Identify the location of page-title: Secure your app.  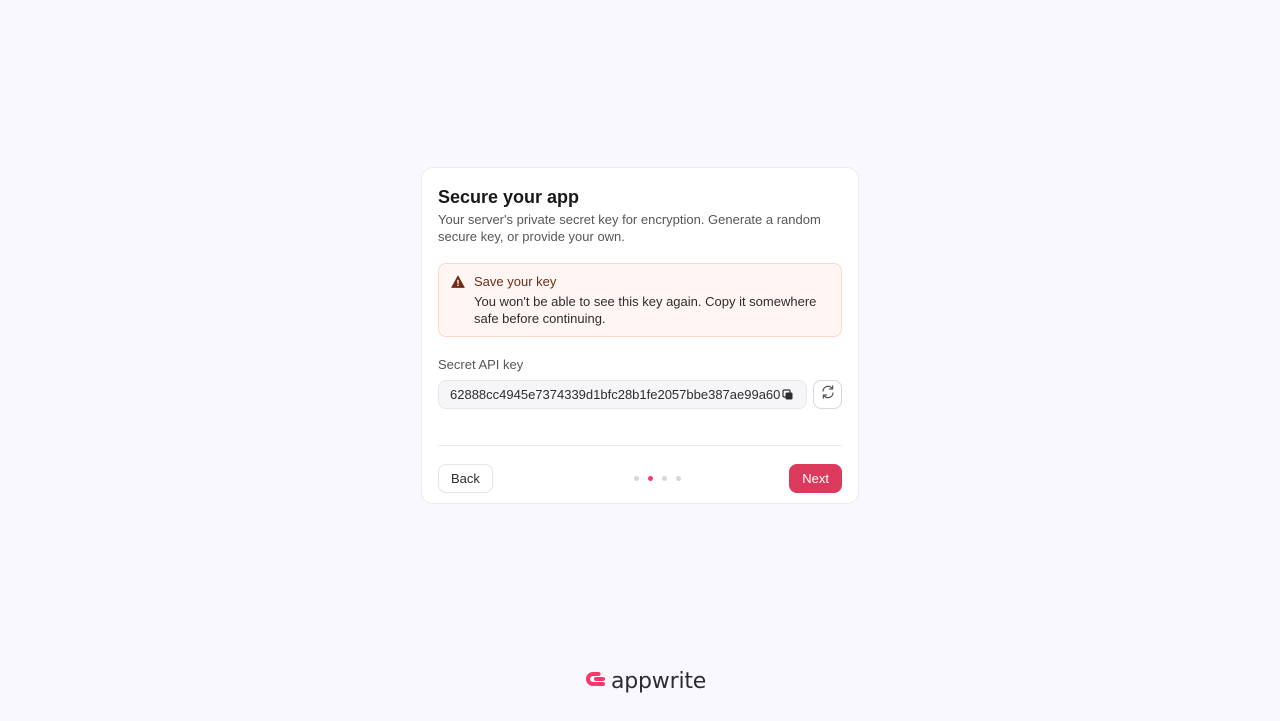
(509, 197).